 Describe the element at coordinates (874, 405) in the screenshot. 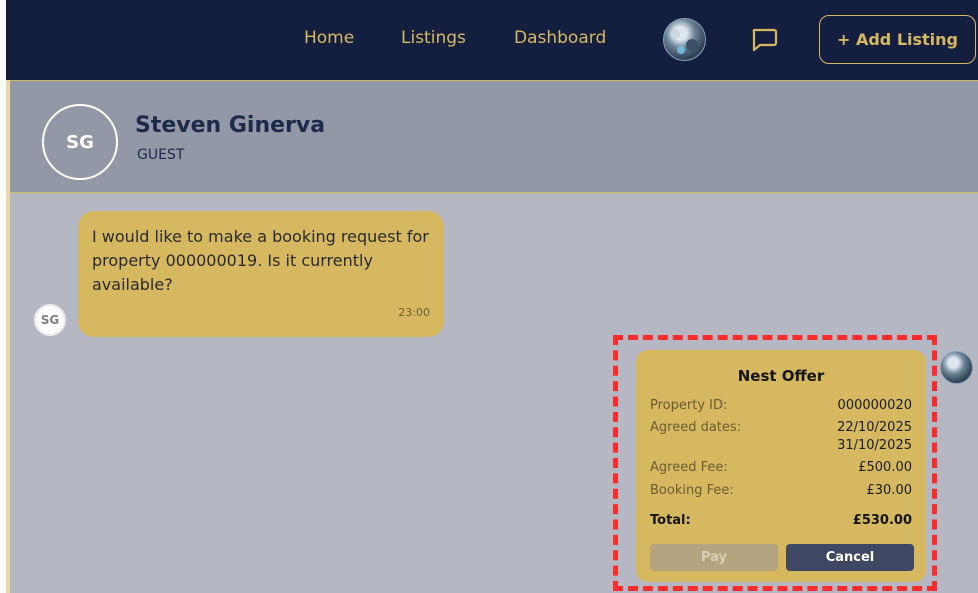

I see `property-id-value: 000000020` at that location.